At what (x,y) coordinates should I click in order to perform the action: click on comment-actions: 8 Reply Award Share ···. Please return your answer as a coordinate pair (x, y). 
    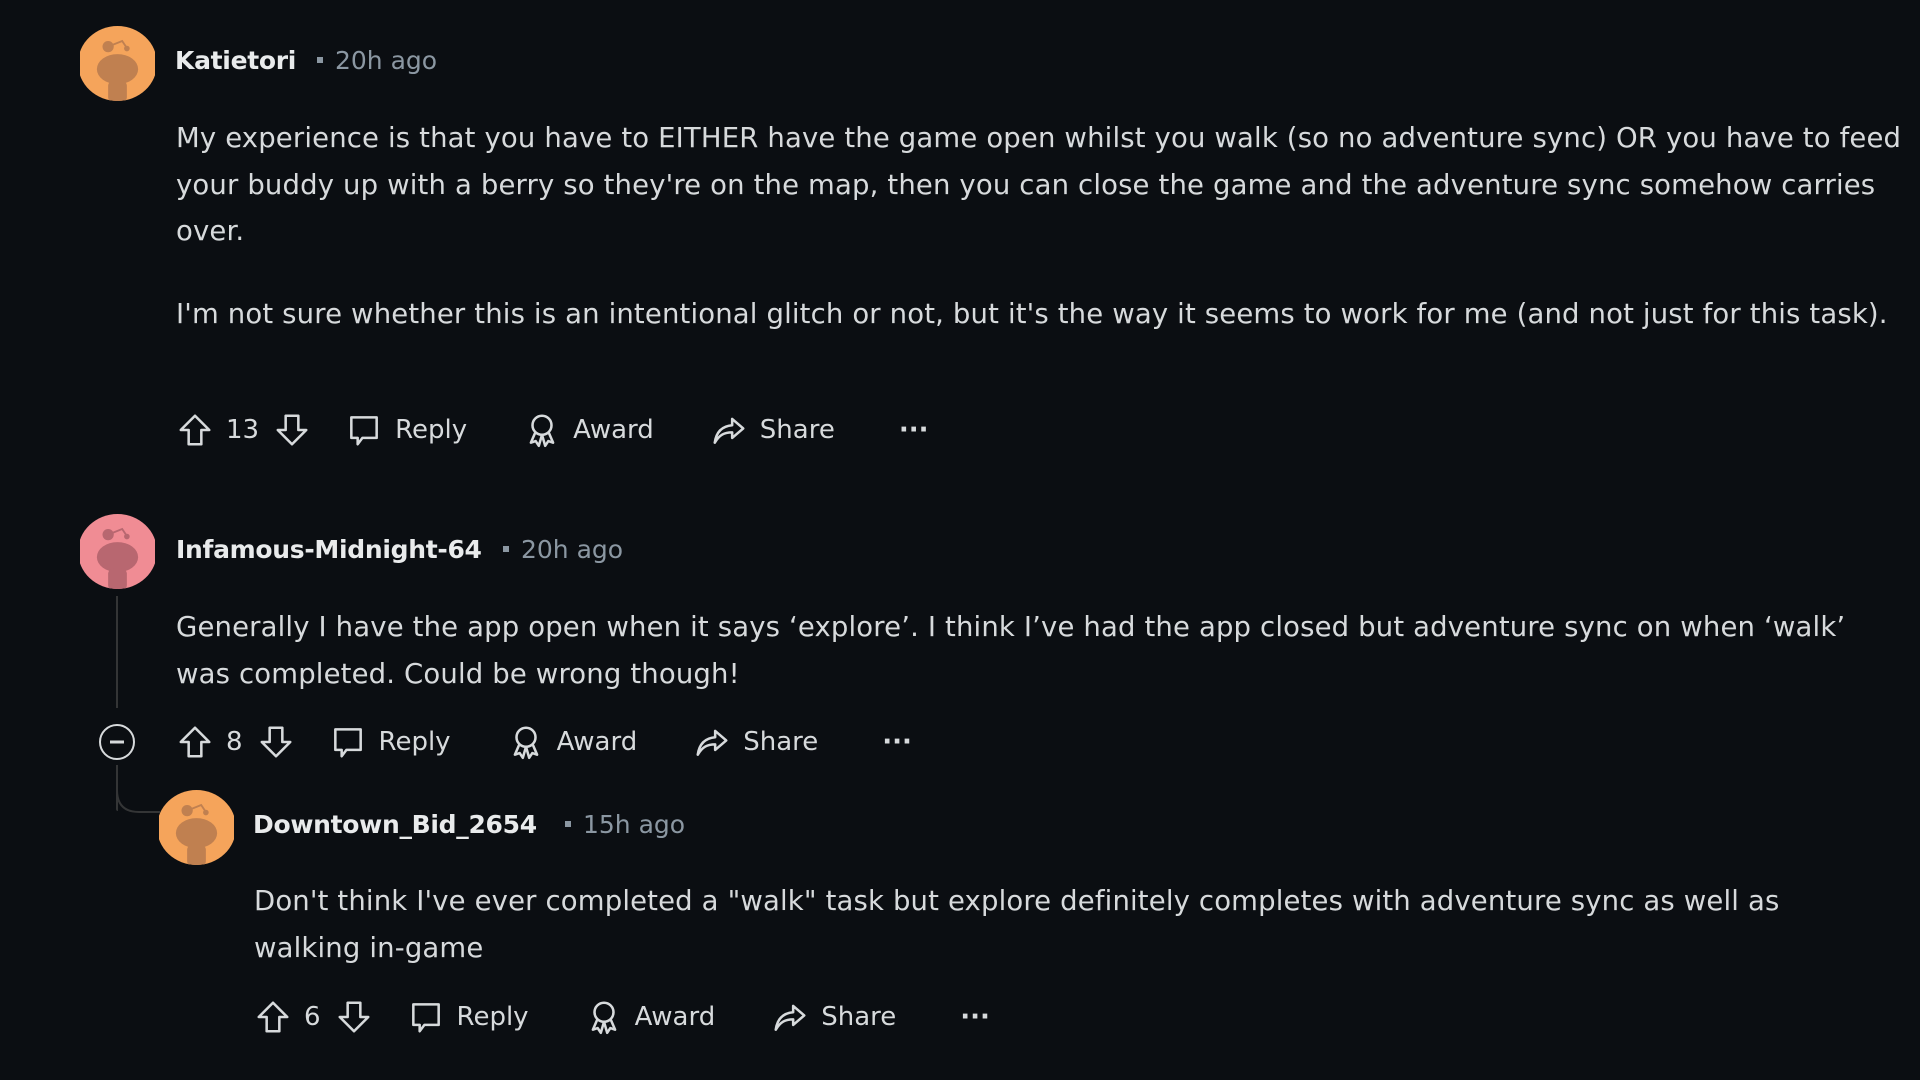
    Looking at the image, I should click on (544, 742).